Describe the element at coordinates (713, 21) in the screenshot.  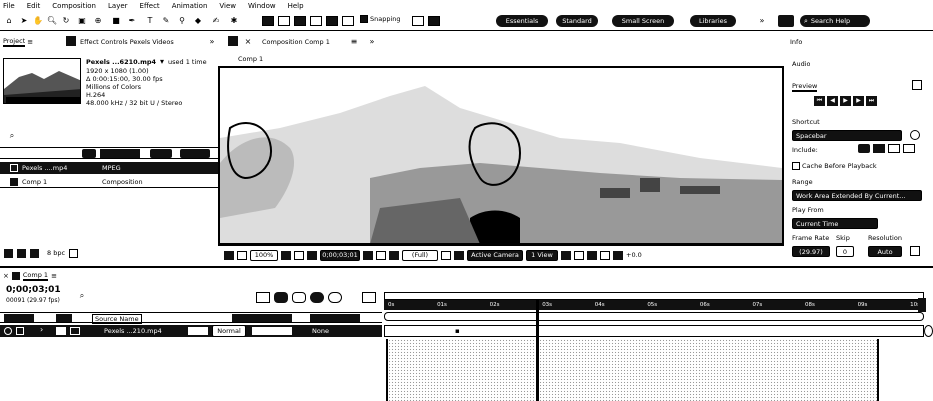
I see `workspace-libraries: Libraries` at that location.